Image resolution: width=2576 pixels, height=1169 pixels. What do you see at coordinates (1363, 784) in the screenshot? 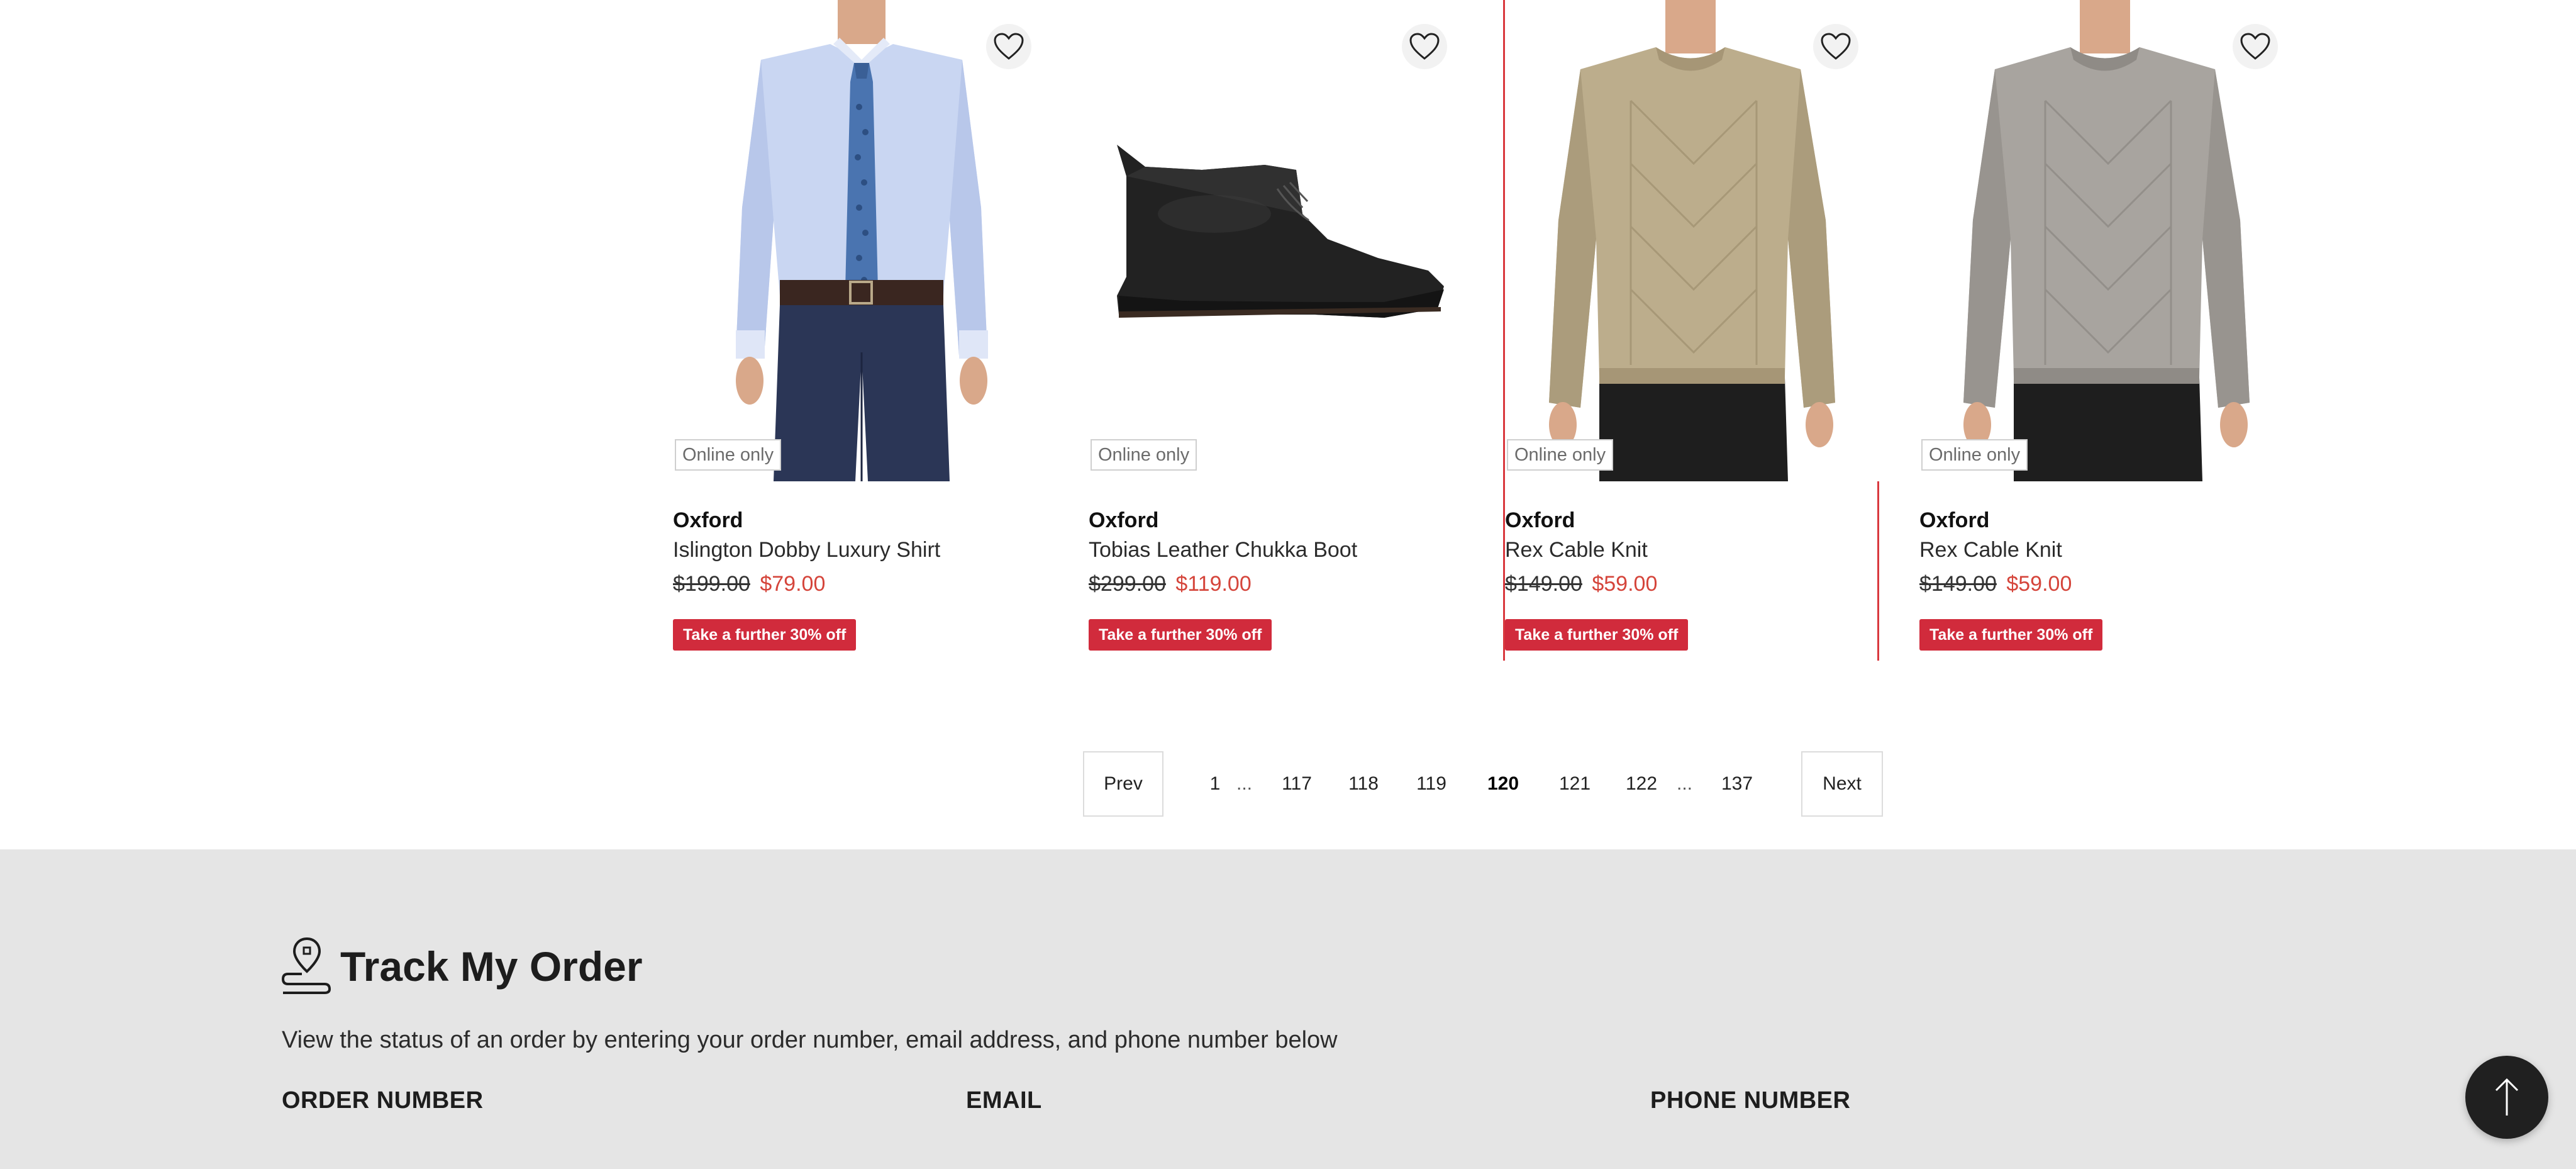
I see `page-link: 118` at bounding box center [1363, 784].